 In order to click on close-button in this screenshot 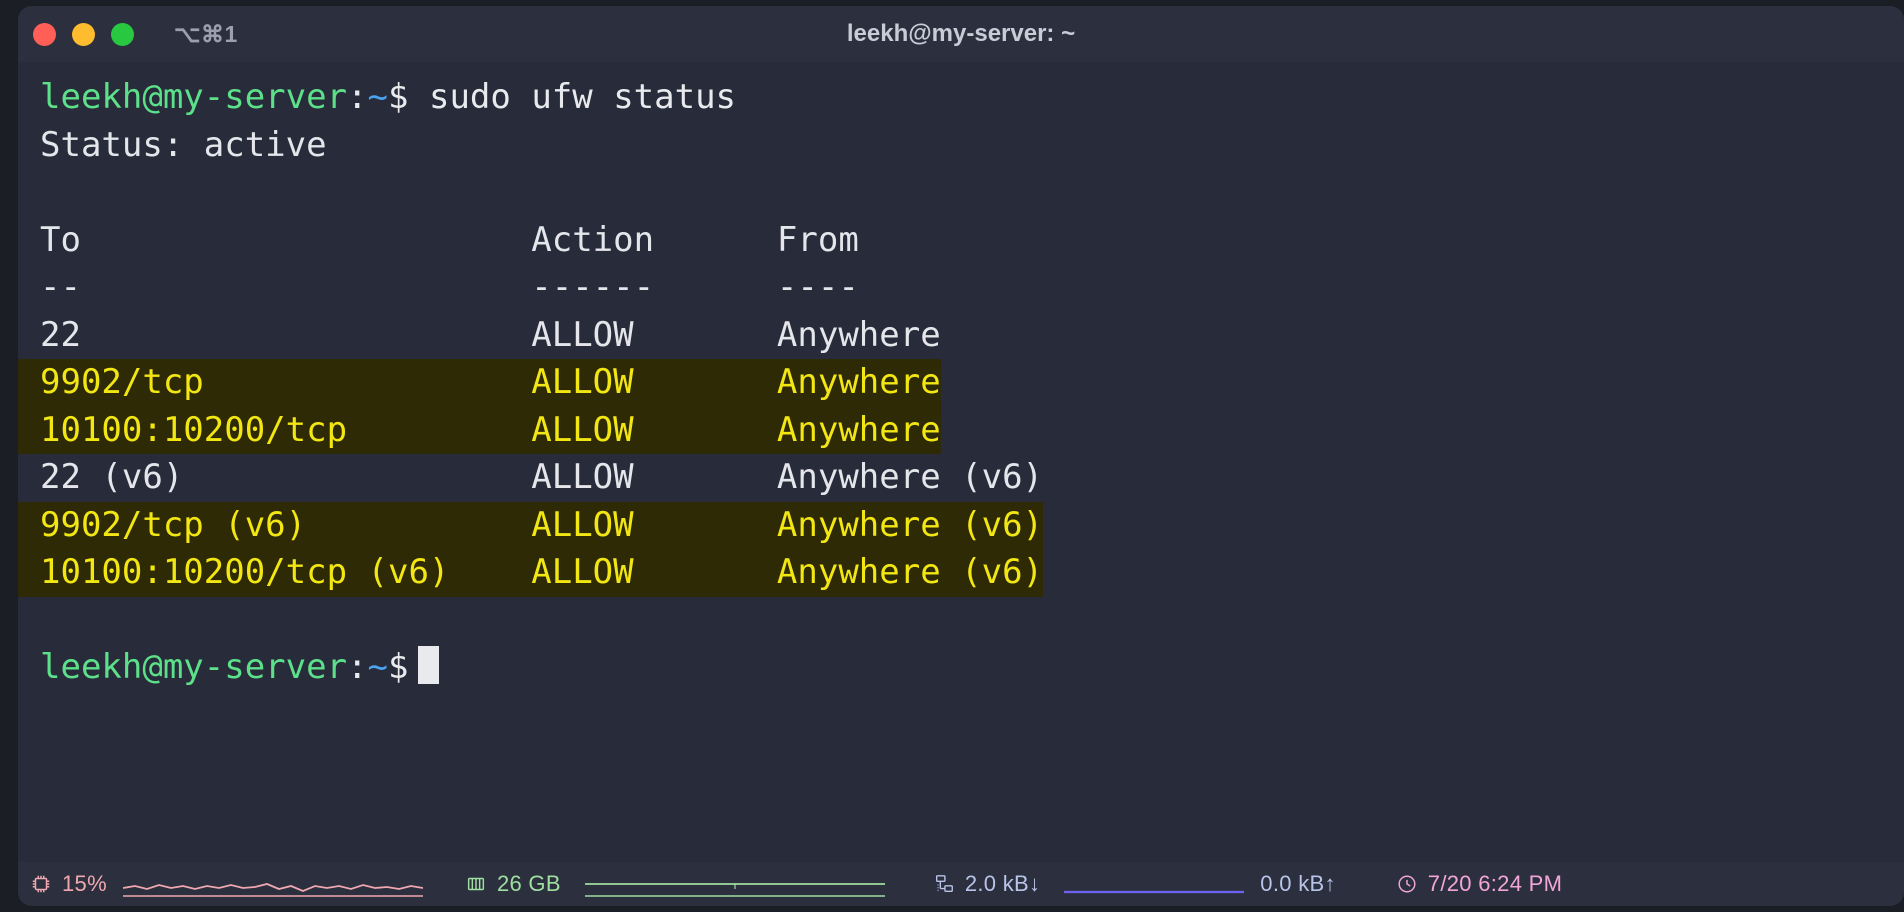, I will do `click(44, 34)`.